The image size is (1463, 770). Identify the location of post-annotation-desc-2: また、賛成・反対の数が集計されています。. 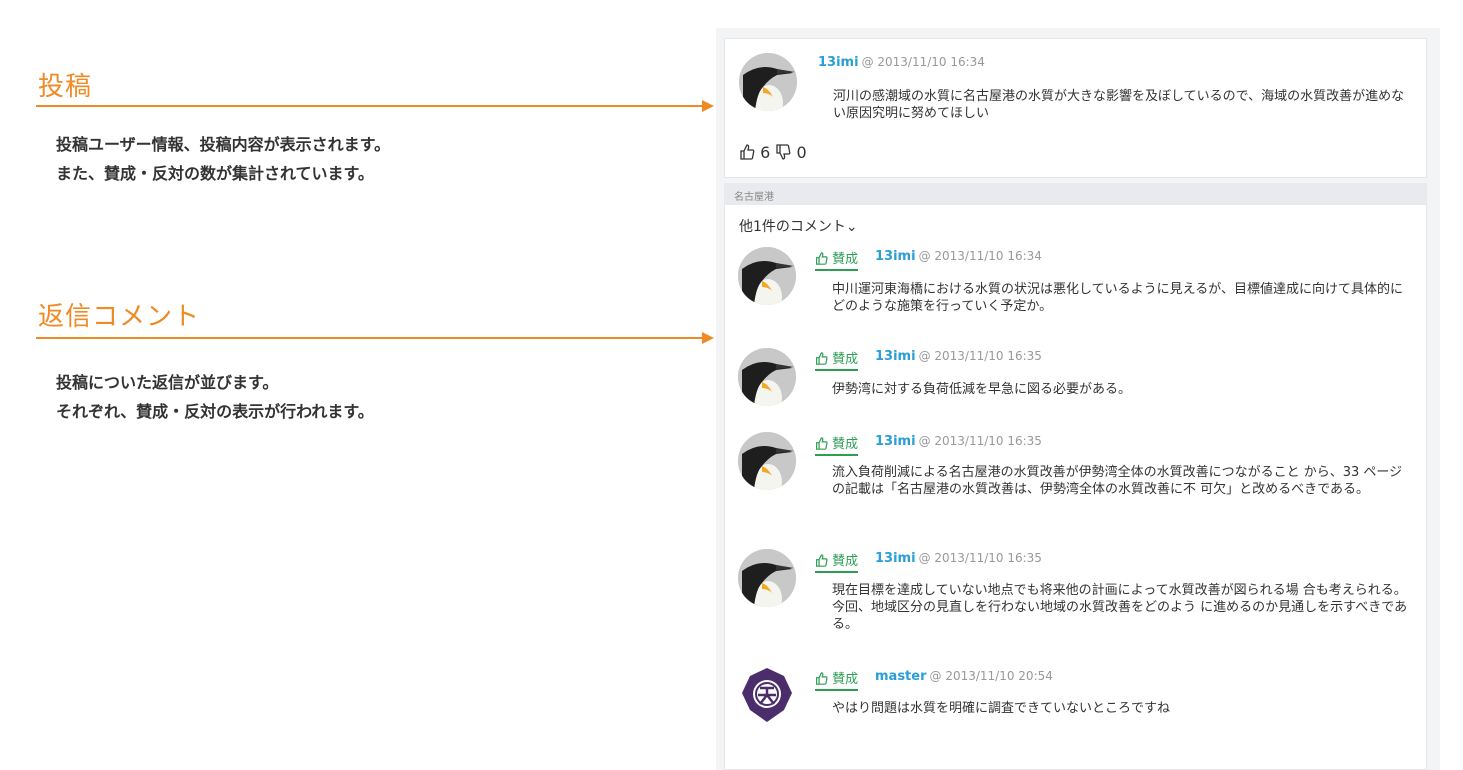
(215, 173).